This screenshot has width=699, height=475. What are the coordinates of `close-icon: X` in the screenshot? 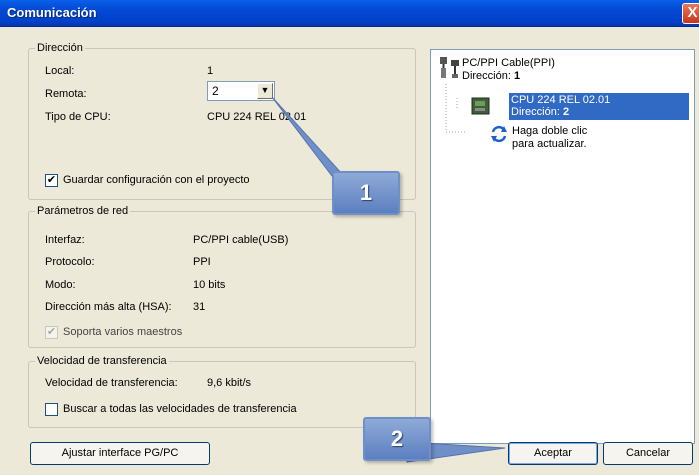 It's located at (692, 12).